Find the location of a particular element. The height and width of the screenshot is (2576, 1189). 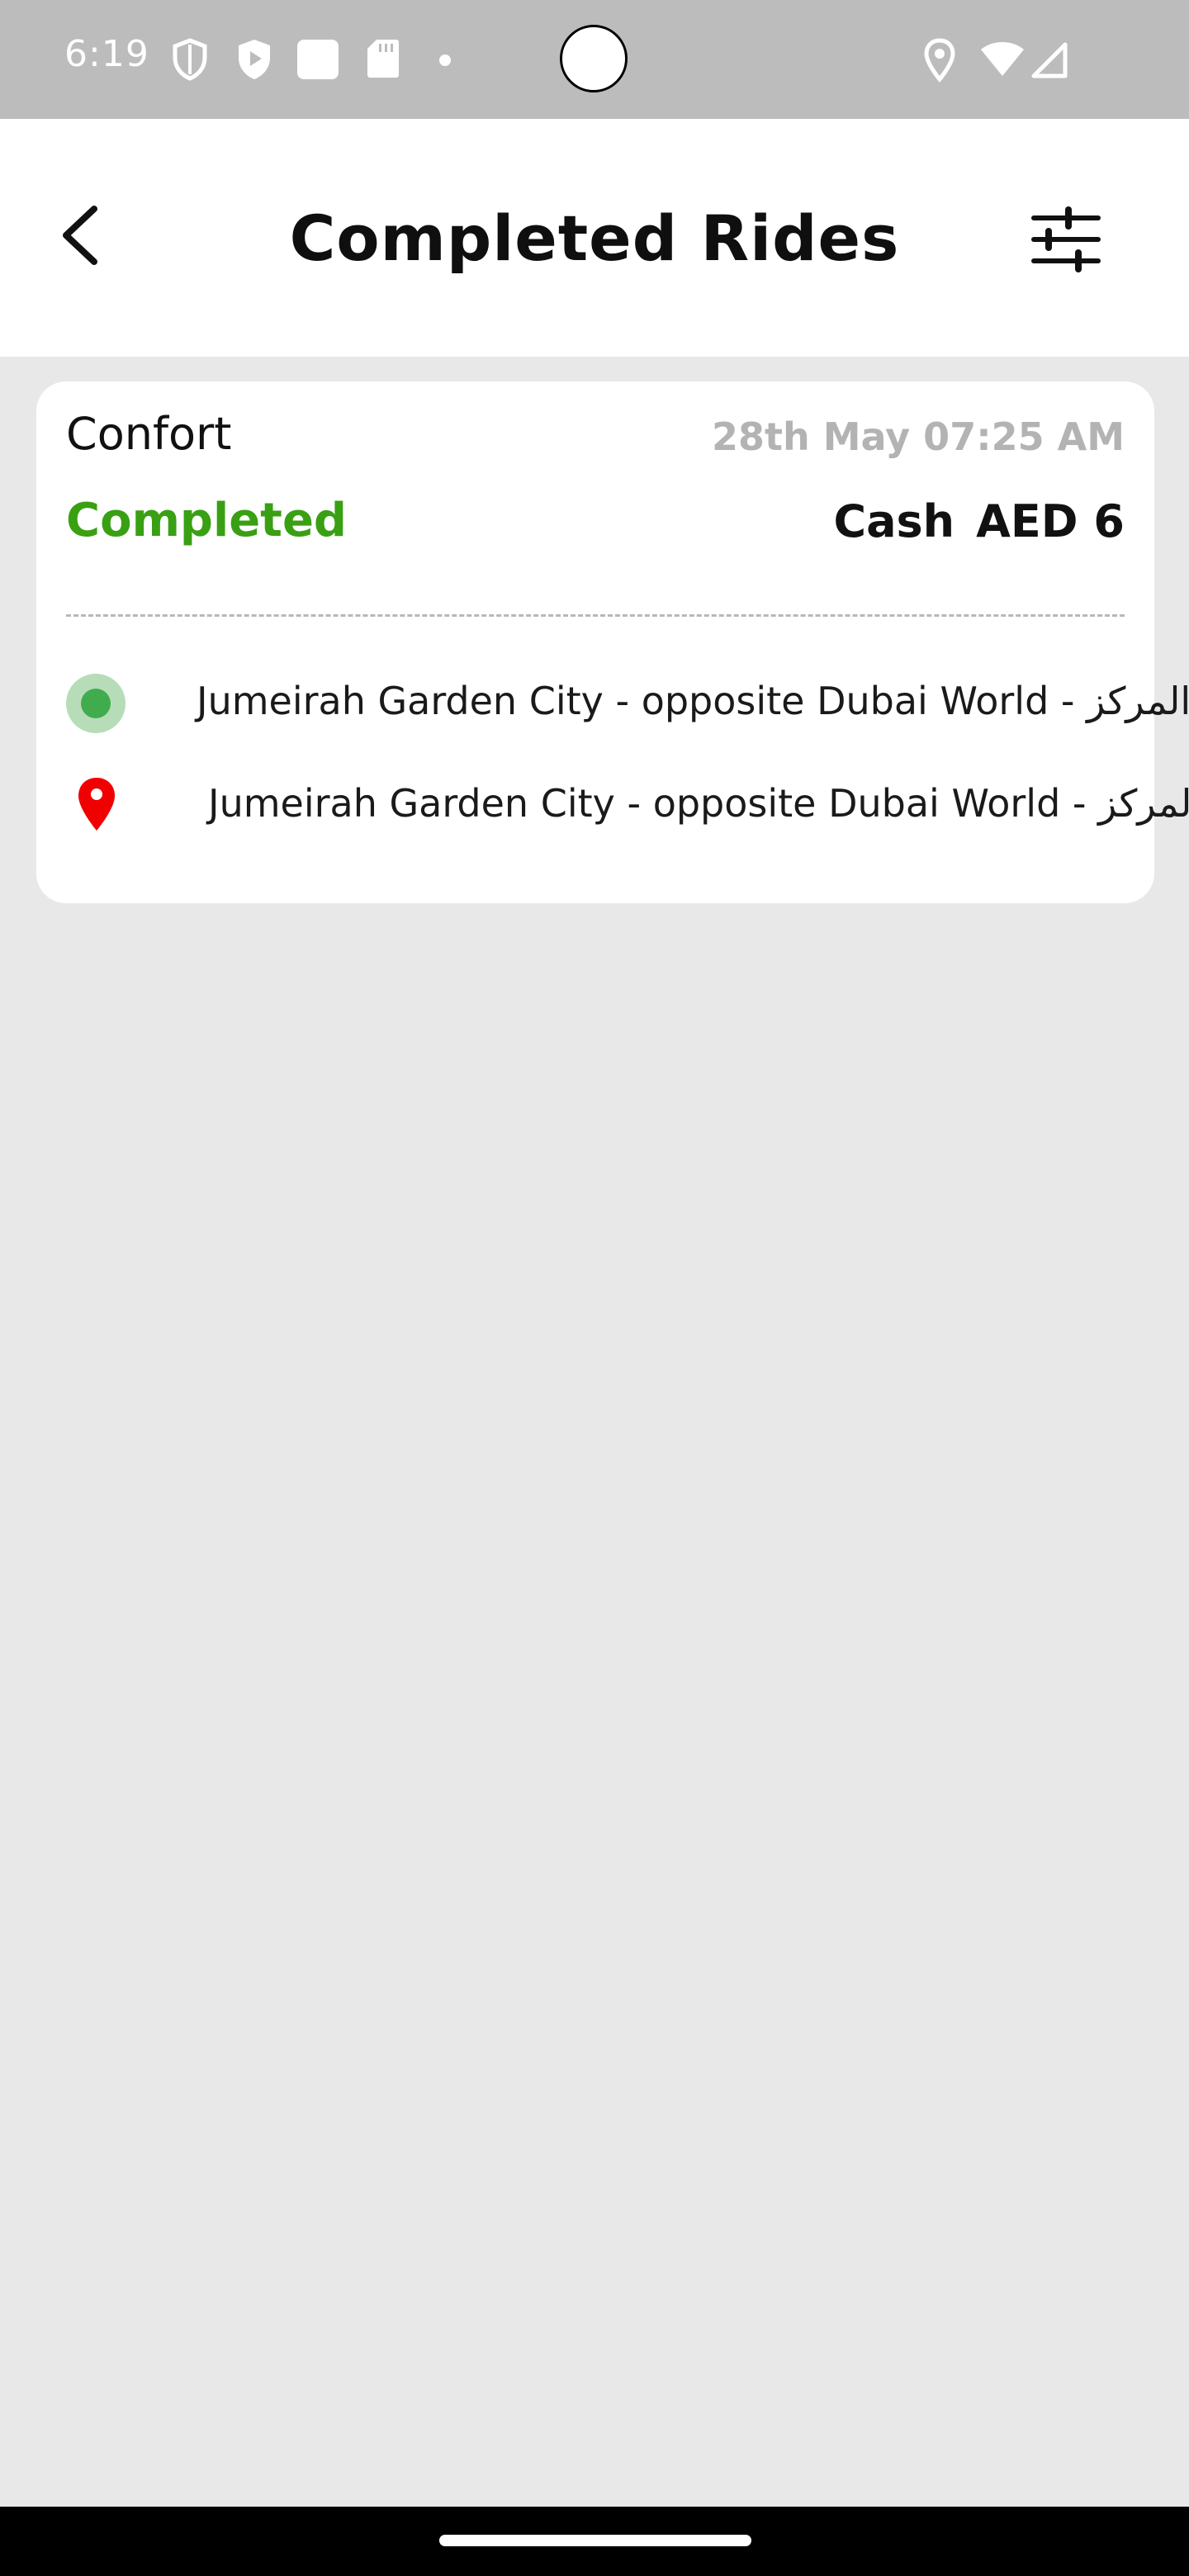

navigation-bar is located at coordinates (594, 2541).